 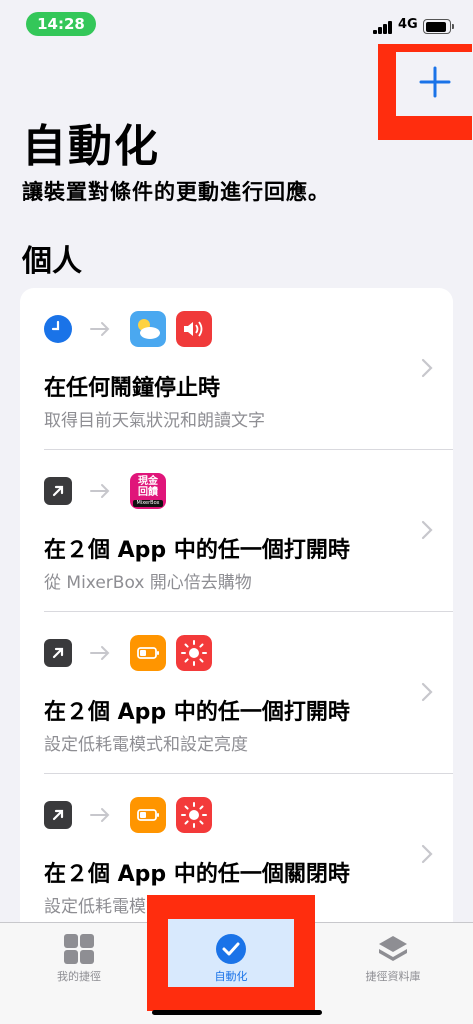 I want to click on plus-icon, so click(x=435, y=82).